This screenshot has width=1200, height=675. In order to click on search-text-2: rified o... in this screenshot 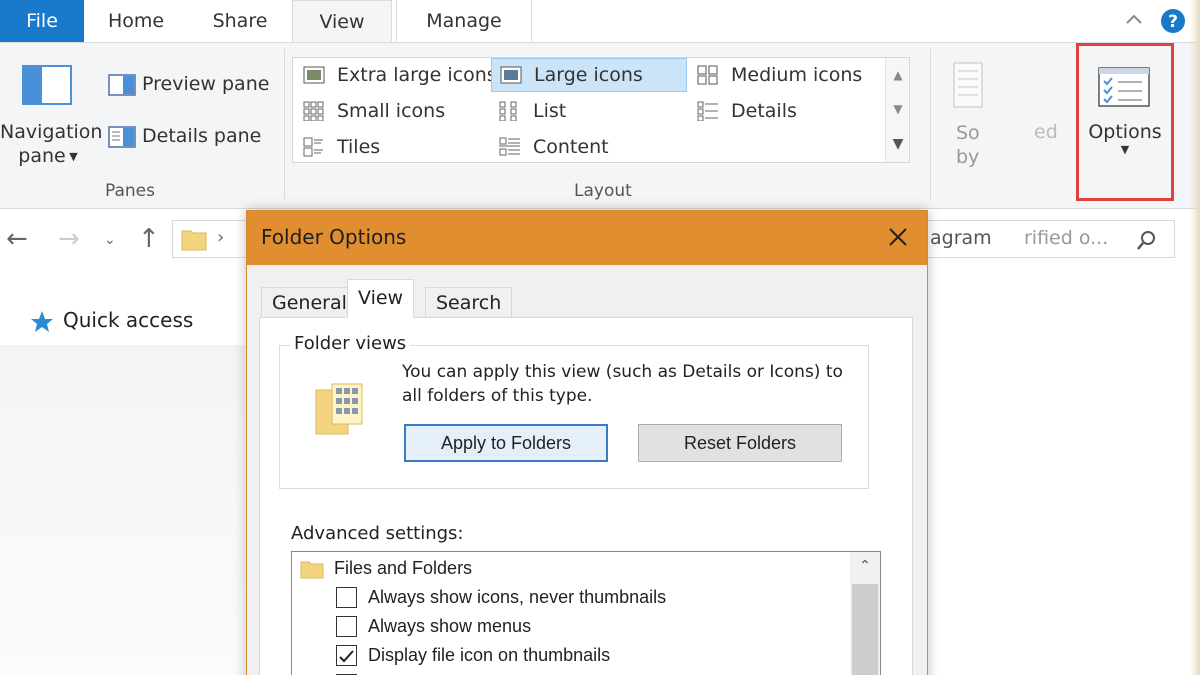, I will do `click(1066, 238)`.